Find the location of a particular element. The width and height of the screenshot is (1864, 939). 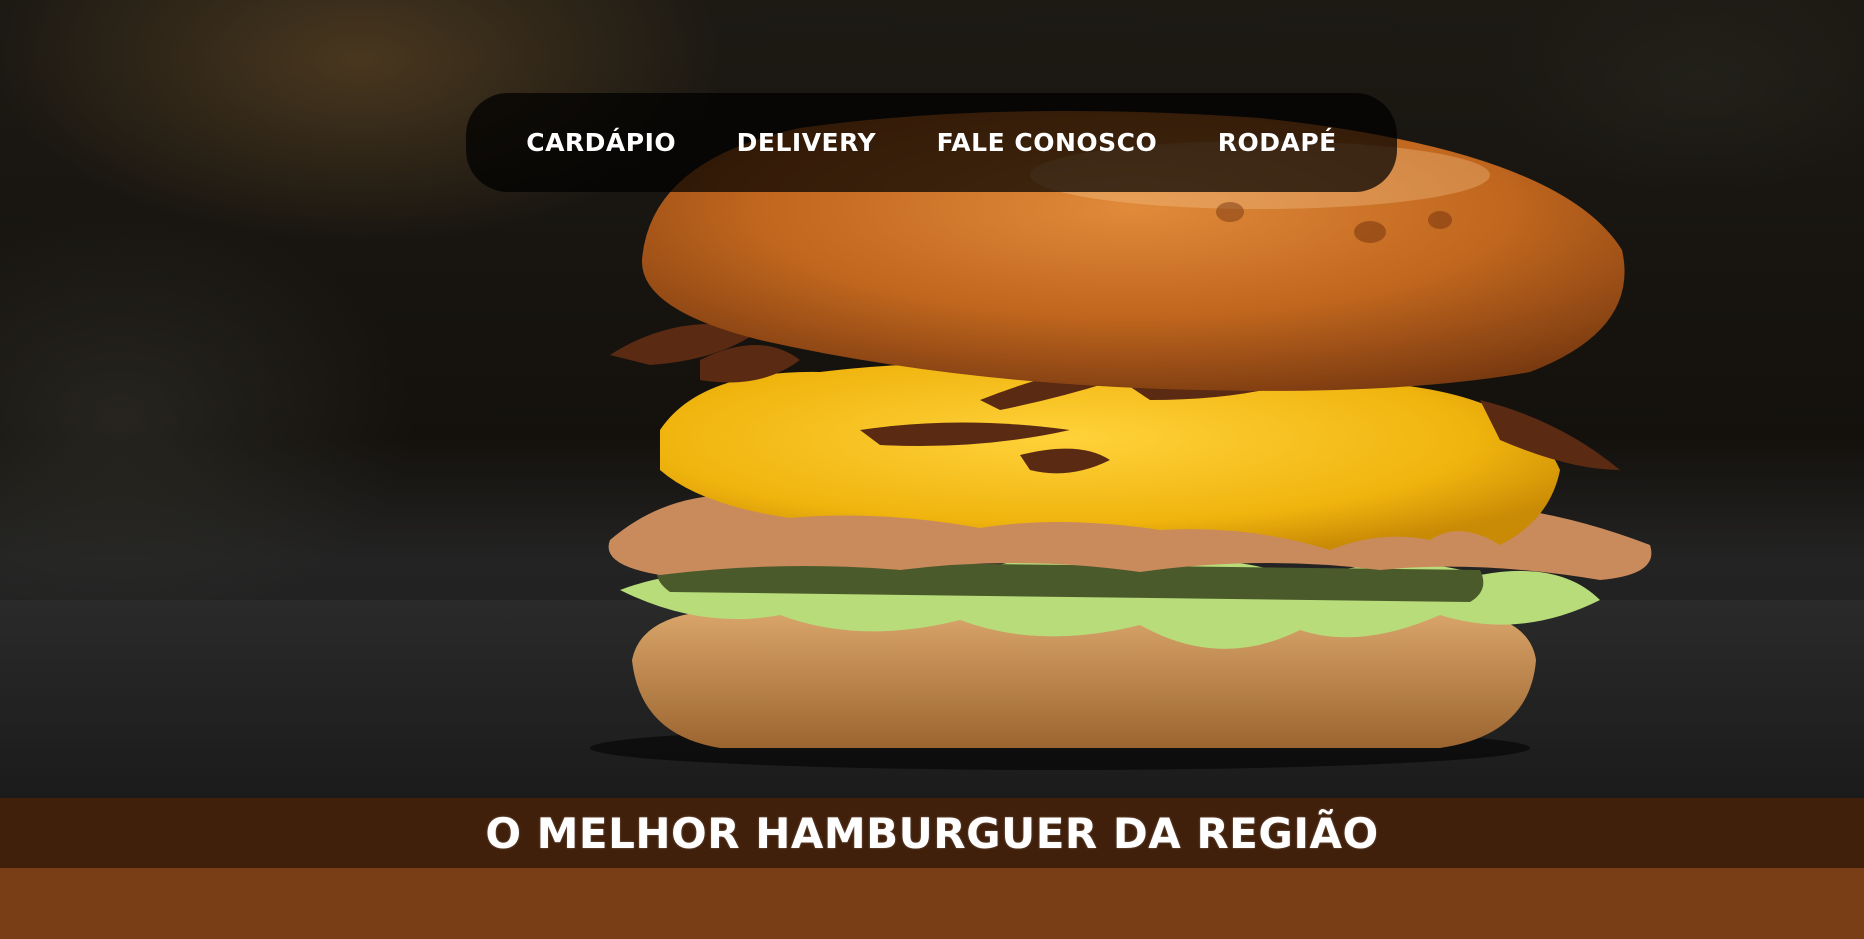

headline-title: O MELHOR HAMBURGUER DA REGIÃO is located at coordinates (932, 833).